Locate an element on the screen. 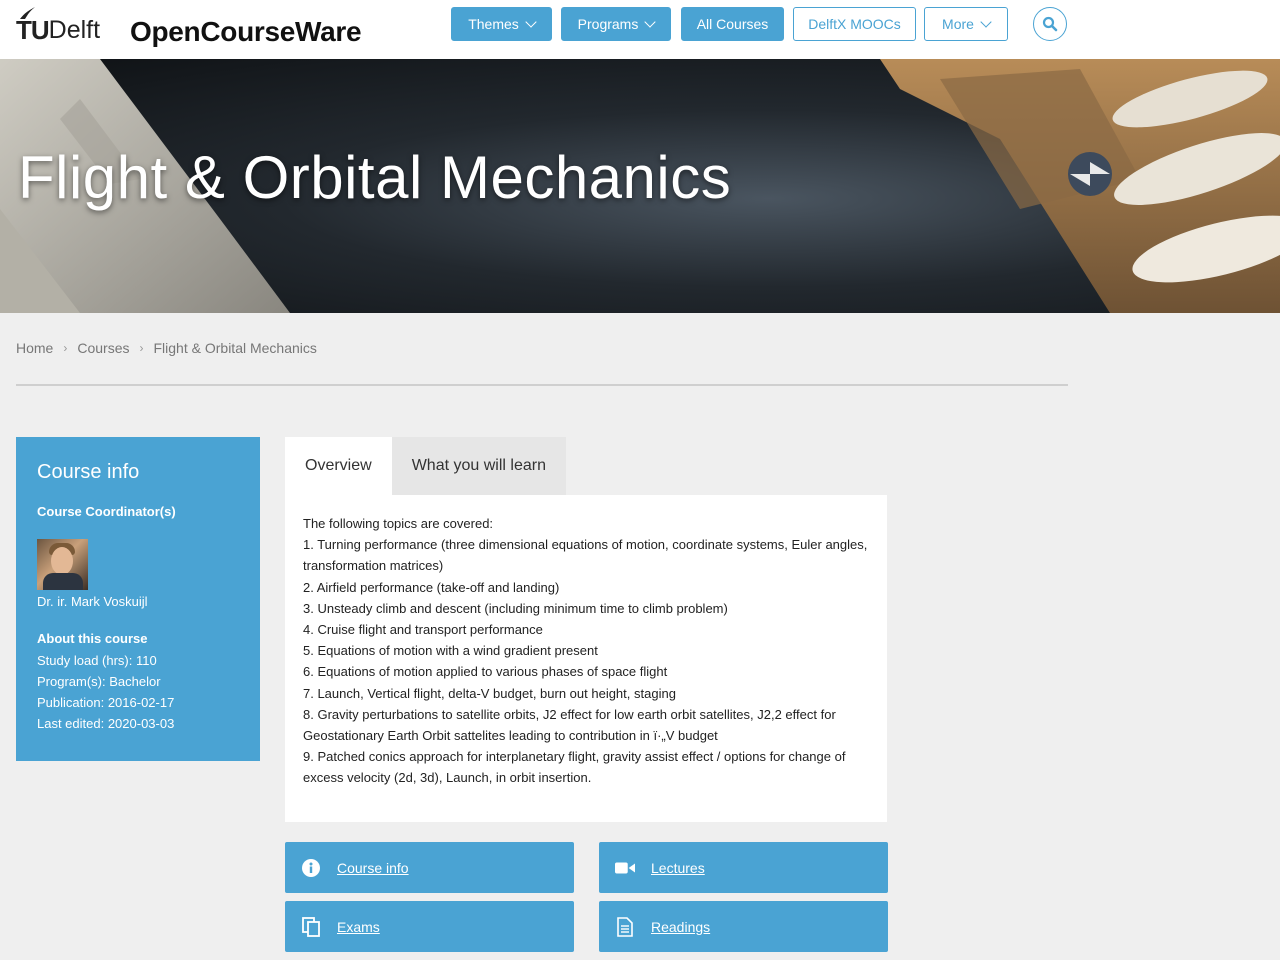 This screenshot has height=960, width=1280. publication-date: Publication: 2016-02-17 is located at coordinates (106, 702).